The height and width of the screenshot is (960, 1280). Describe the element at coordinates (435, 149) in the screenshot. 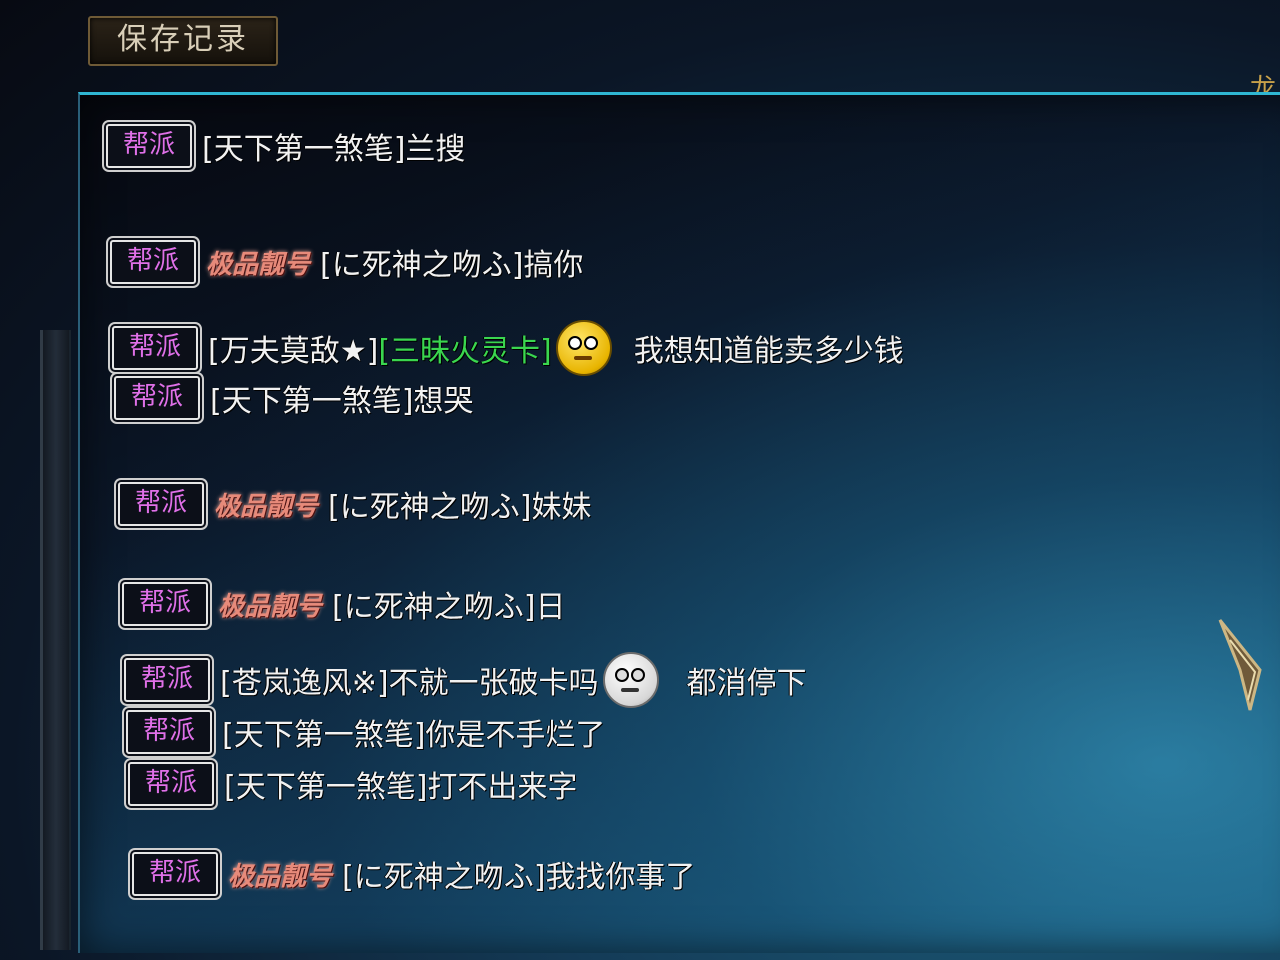

I see `message-text: 兰搜` at that location.